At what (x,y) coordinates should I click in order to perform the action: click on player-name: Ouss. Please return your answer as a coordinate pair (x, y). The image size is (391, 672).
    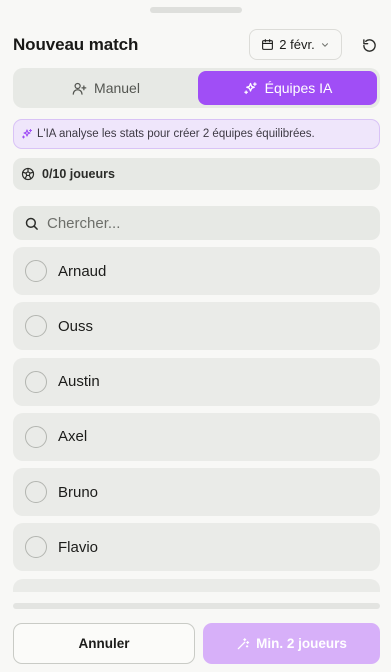
    Looking at the image, I should click on (76, 326).